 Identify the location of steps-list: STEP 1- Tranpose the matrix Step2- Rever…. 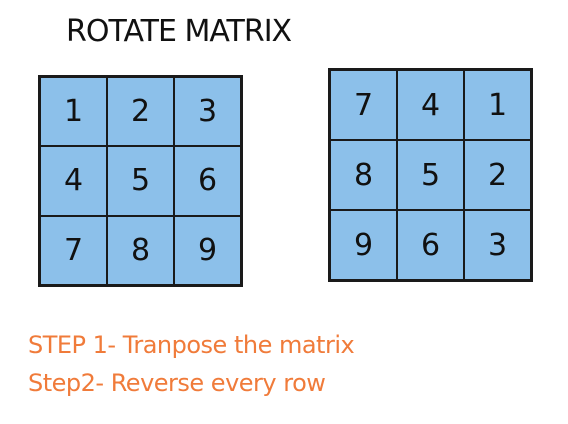
(191, 364).